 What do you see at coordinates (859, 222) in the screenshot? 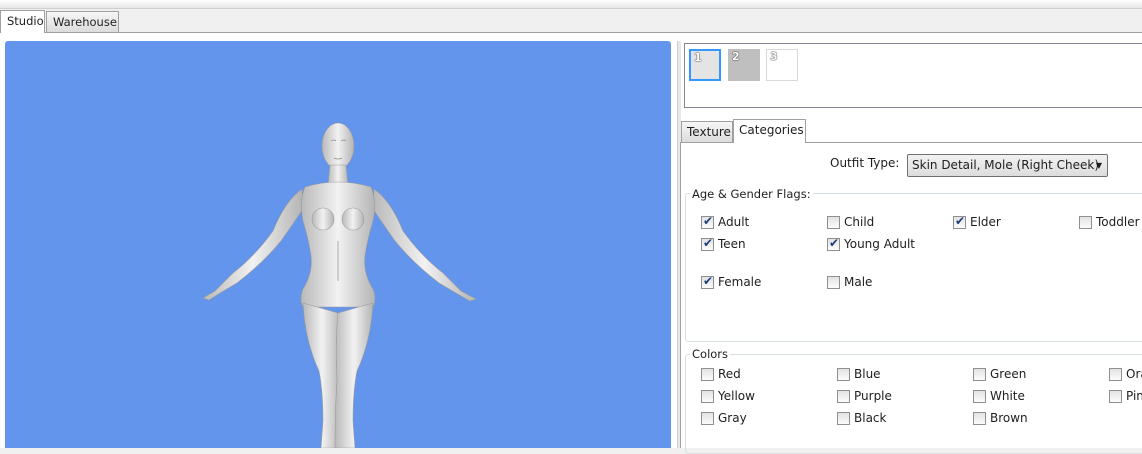
I see `checkbox-label: Child` at bounding box center [859, 222].